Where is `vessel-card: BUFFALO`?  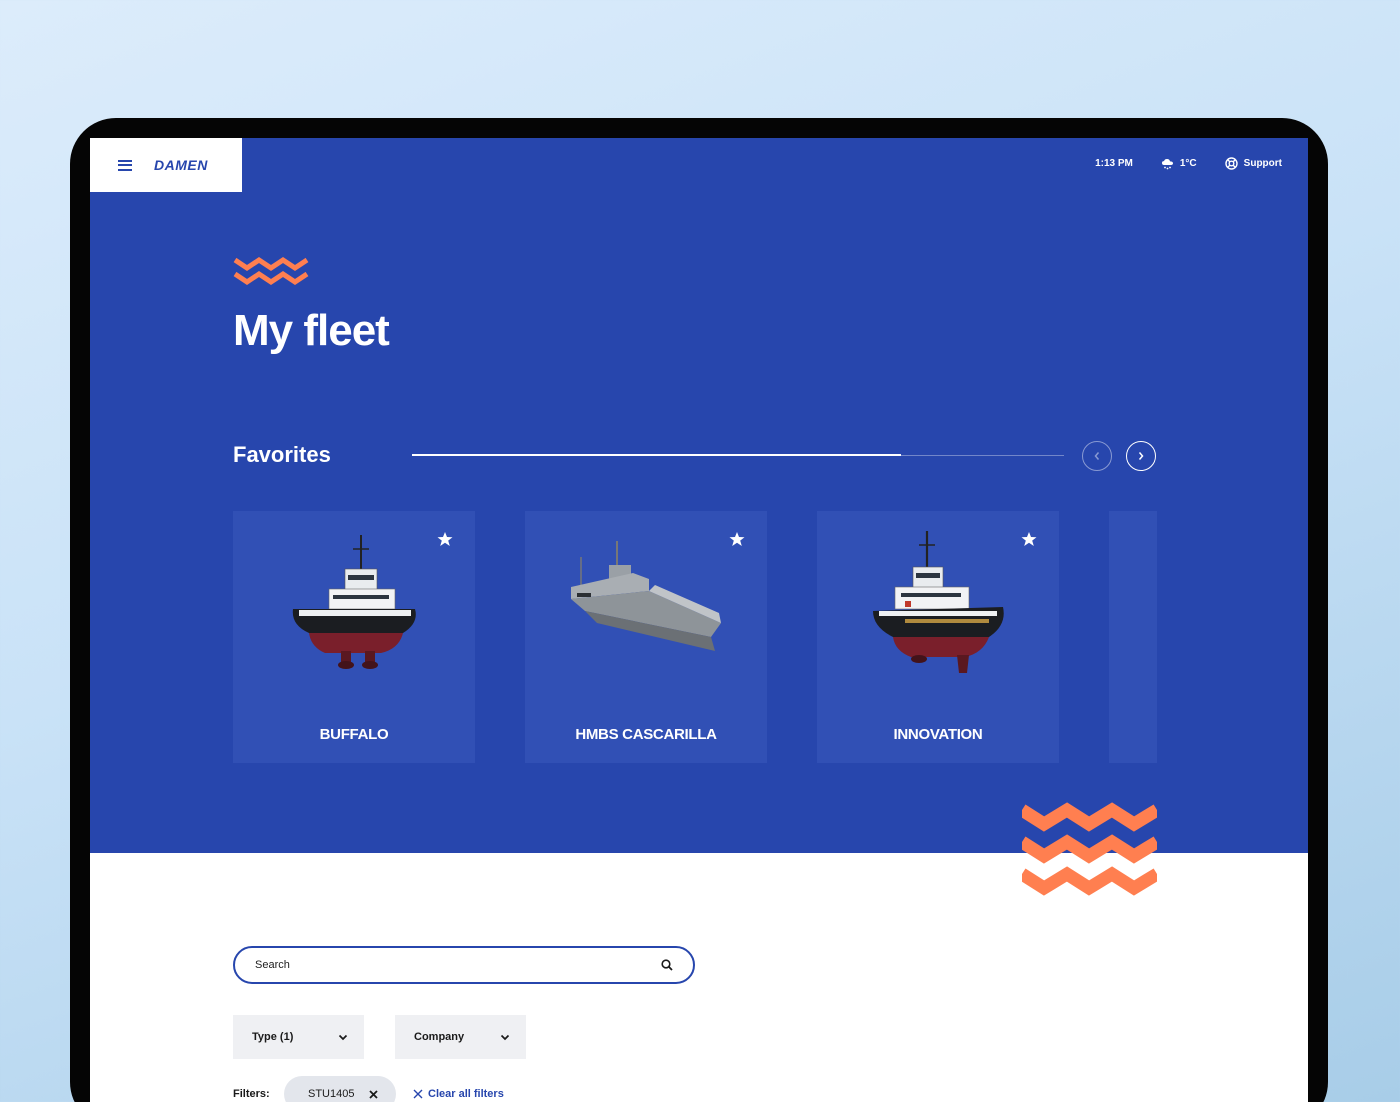
vessel-card: BUFFALO is located at coordinates (354, 637).